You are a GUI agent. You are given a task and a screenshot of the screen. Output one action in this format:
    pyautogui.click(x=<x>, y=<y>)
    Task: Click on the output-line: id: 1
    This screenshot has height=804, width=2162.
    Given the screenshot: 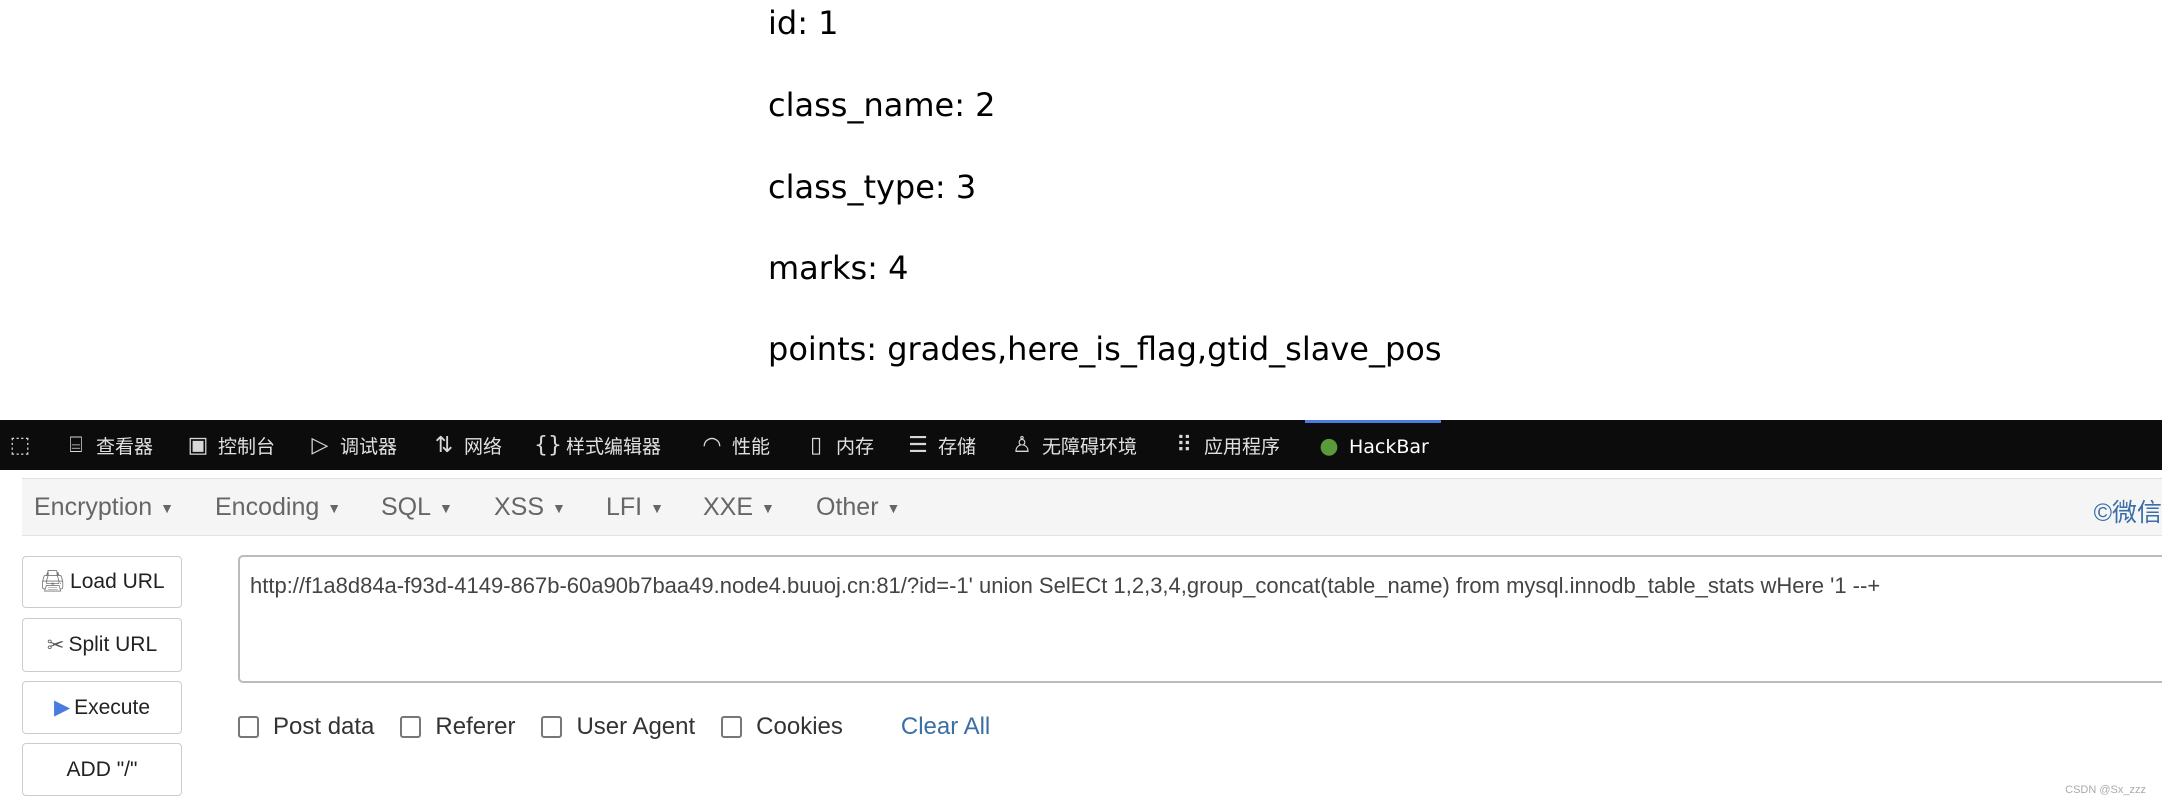 What is the action you would take?
    pyautogui.click(x=803, y=23)
    